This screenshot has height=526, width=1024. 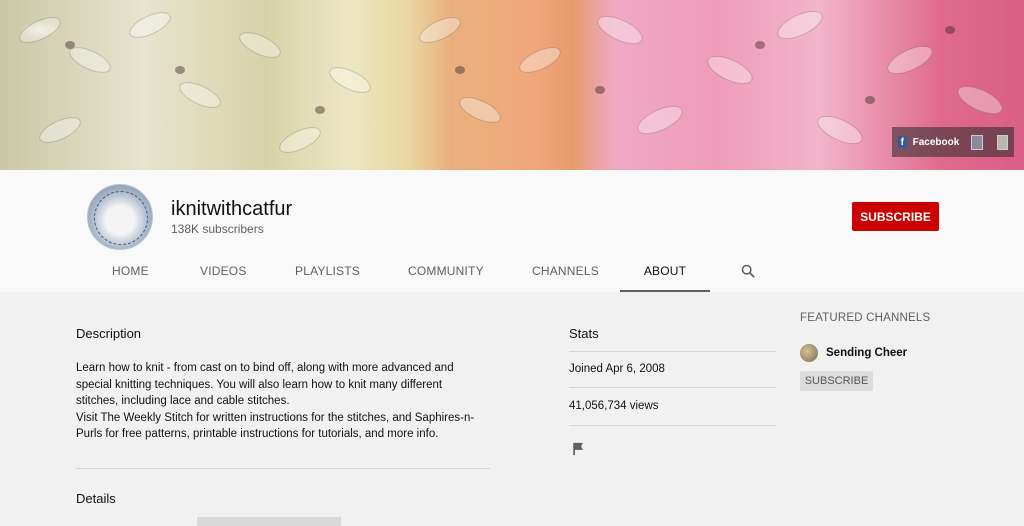 What do you see at coordinates (269, 521) in the screenshot?
I see `details-placeholder` at bounding box center [269, 521].